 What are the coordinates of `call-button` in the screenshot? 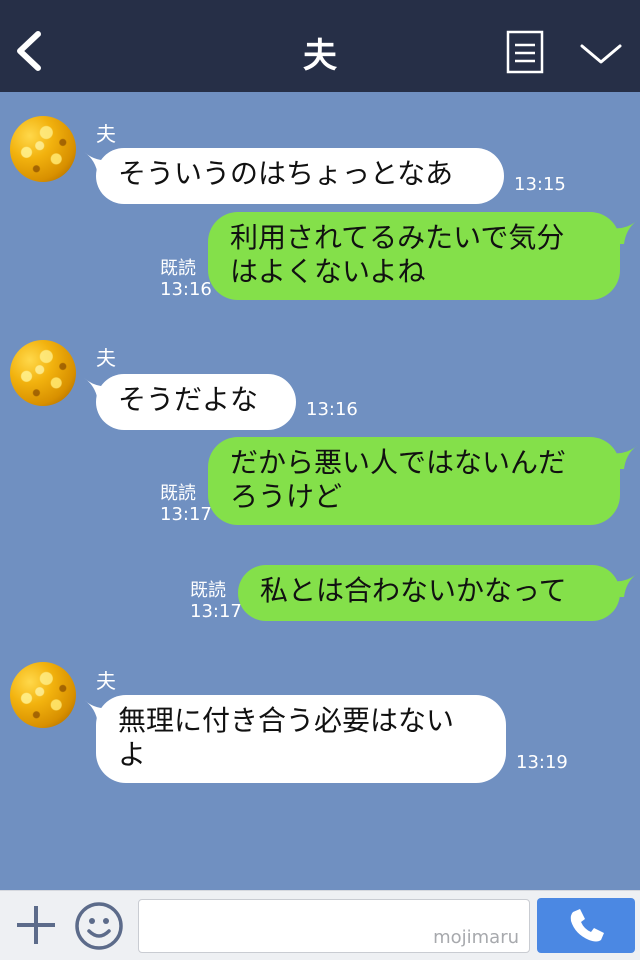 It's located at (586, 925).